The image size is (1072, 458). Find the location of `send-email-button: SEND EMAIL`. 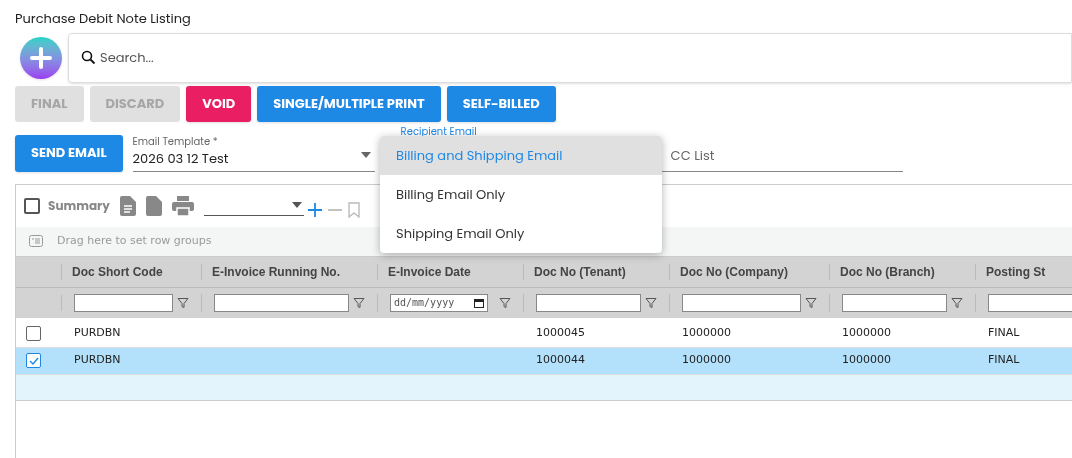

send-email-button: SEND EMAIL is located at coordinates (69, 153).